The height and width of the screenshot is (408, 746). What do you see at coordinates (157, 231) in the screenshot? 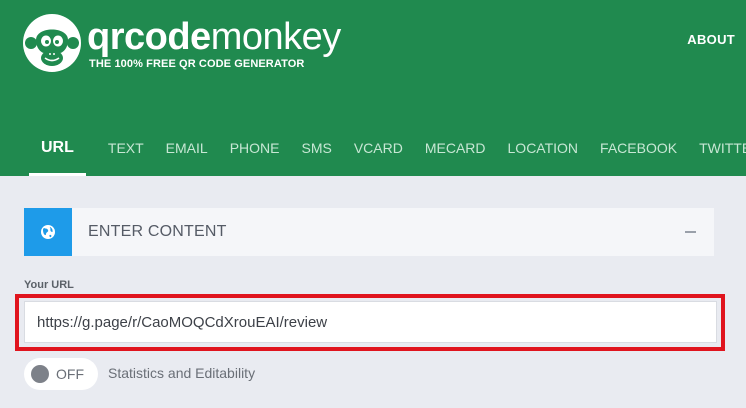
I see `panel-title: ENTER CONTENT` at bounding box center [157, 231].